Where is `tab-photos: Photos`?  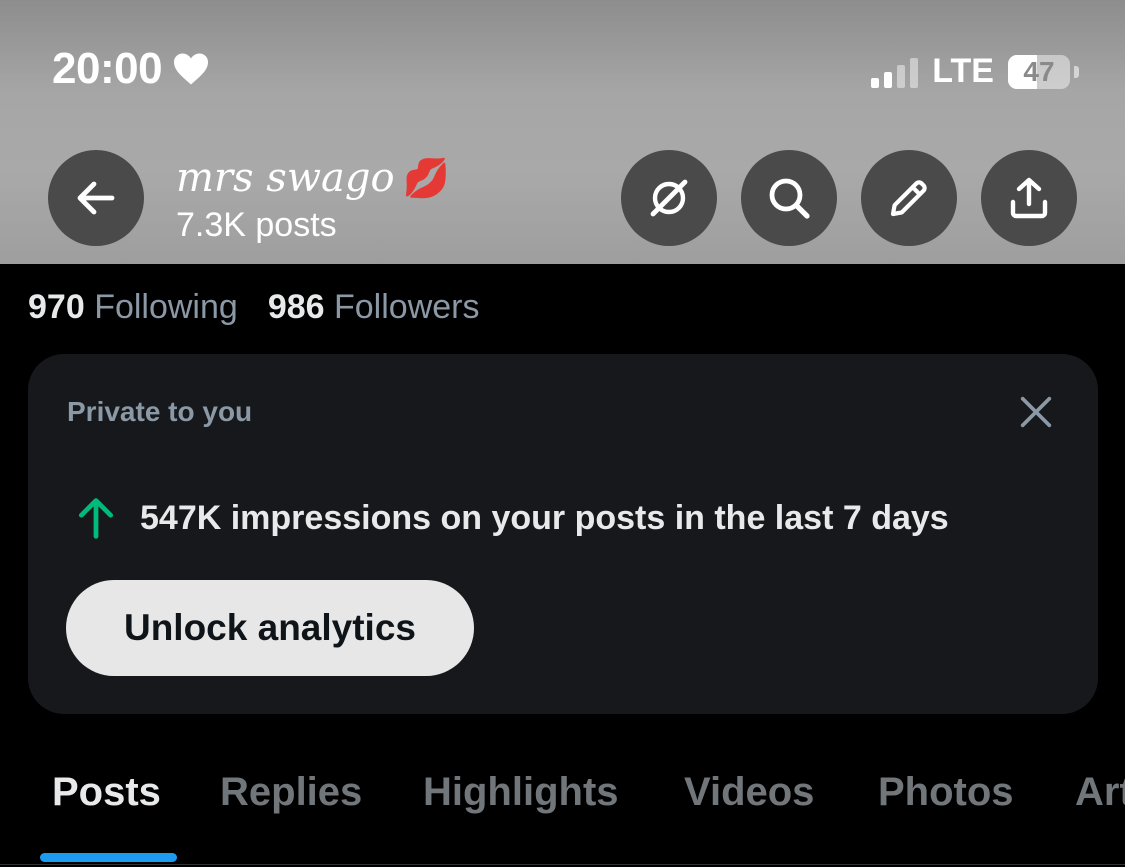
tab-photos: Photos is located at coordinates (946, 792).